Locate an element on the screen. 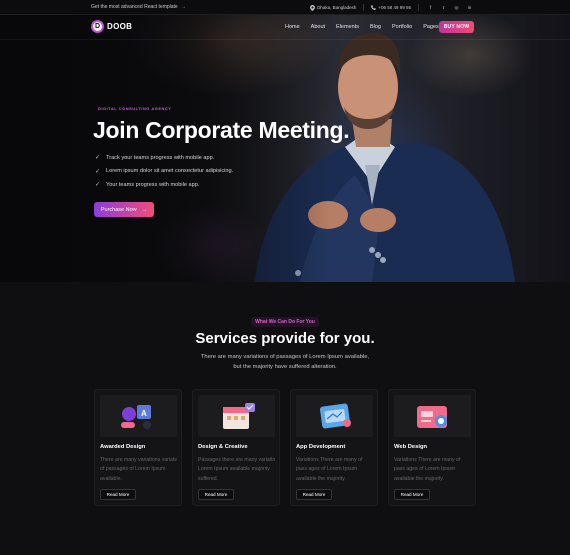 This screenshot has width=570, height=555. instagram-icon: ◎ is located at coordinates (456, 7).